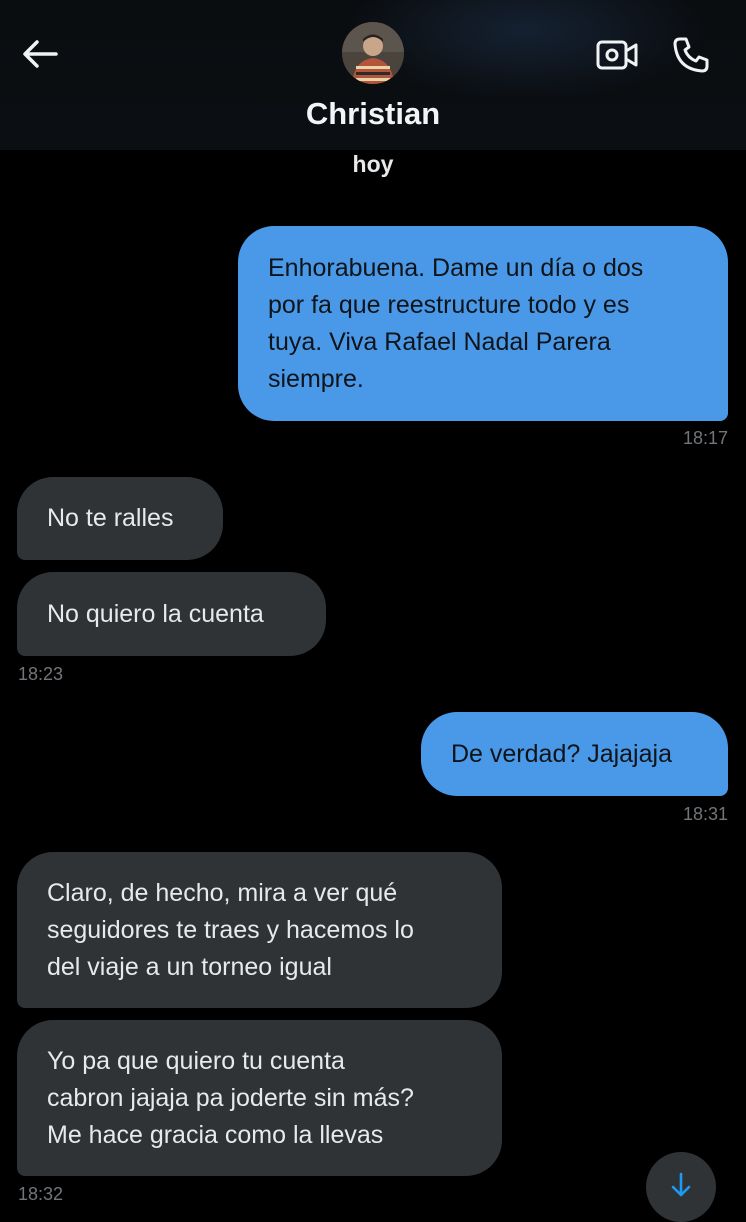 The height and width of the screenshot is (1222, 746). I want to click on message-line: por fa que reestructure todo y es, so click(449, 304).